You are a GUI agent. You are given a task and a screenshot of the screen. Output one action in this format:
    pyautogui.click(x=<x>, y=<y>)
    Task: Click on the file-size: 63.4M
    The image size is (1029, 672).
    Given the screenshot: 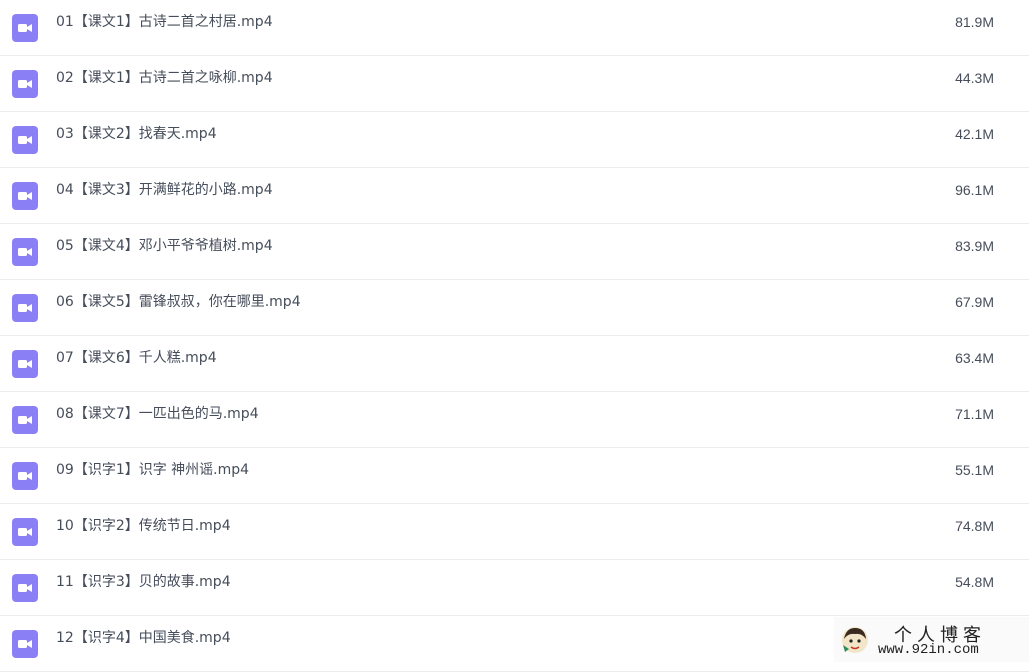 What is the action you would take?
    pyautogui.click(x=974, y=358)
    